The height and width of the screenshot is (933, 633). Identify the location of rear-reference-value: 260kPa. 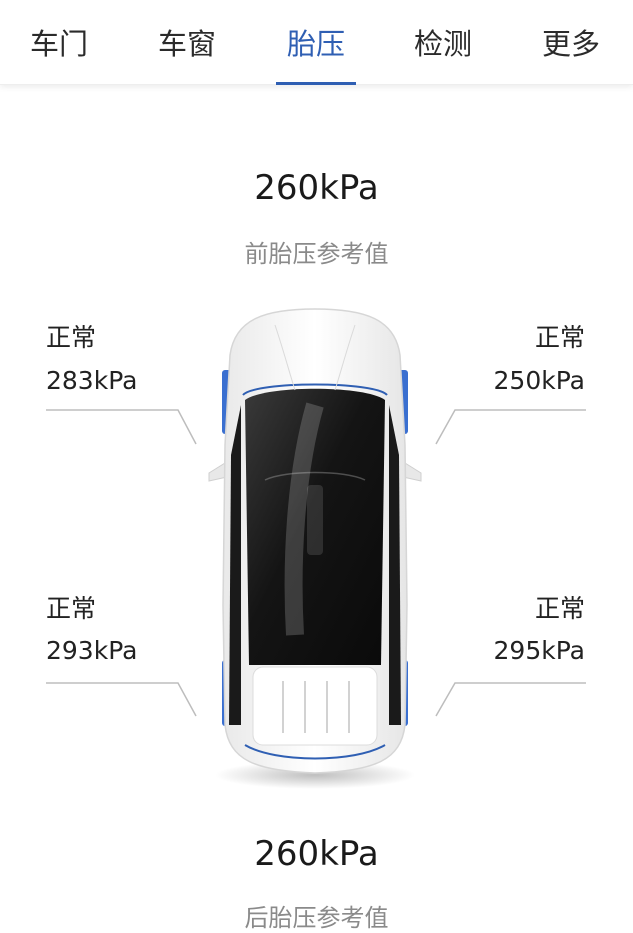
(316, 854).